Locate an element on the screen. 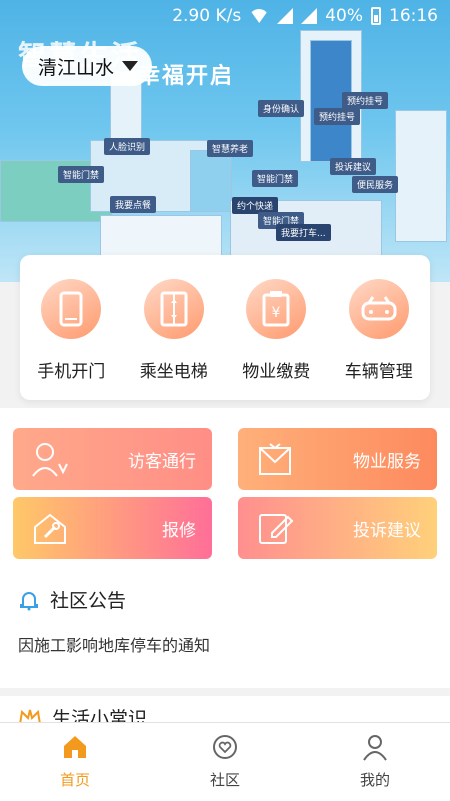 This screenshot has width=450, height=801. status-bar: 2.90 K/s 40% 16:16 is located at coordinates (225, 16).